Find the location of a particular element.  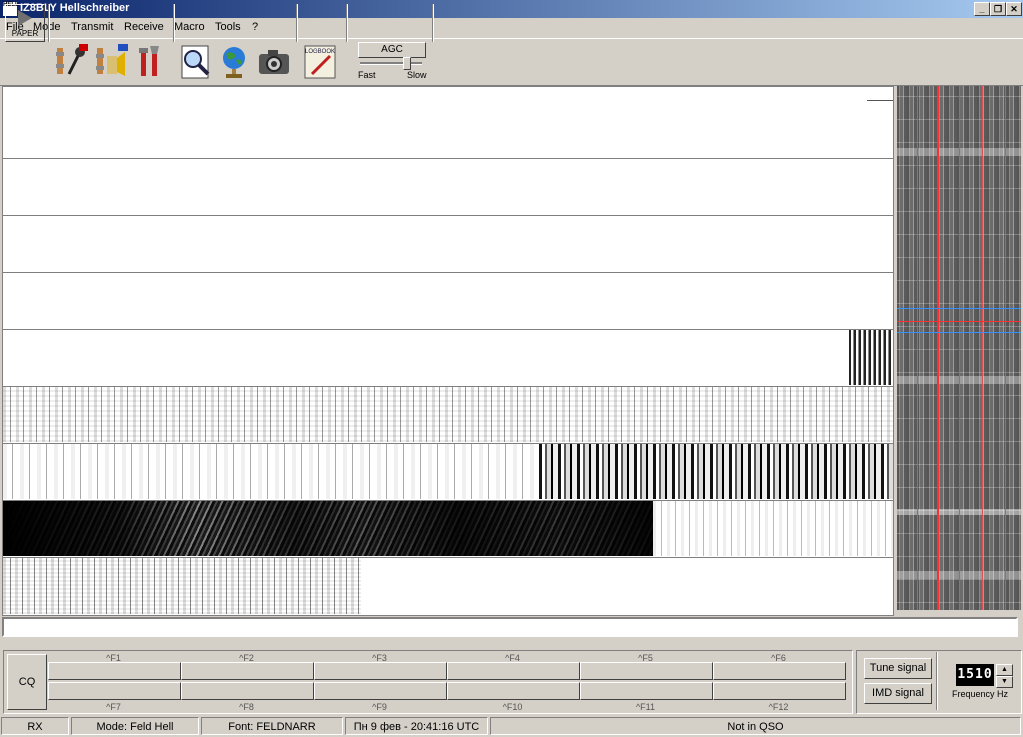

paper-button: PAPER is located at coordinates (25, 23).